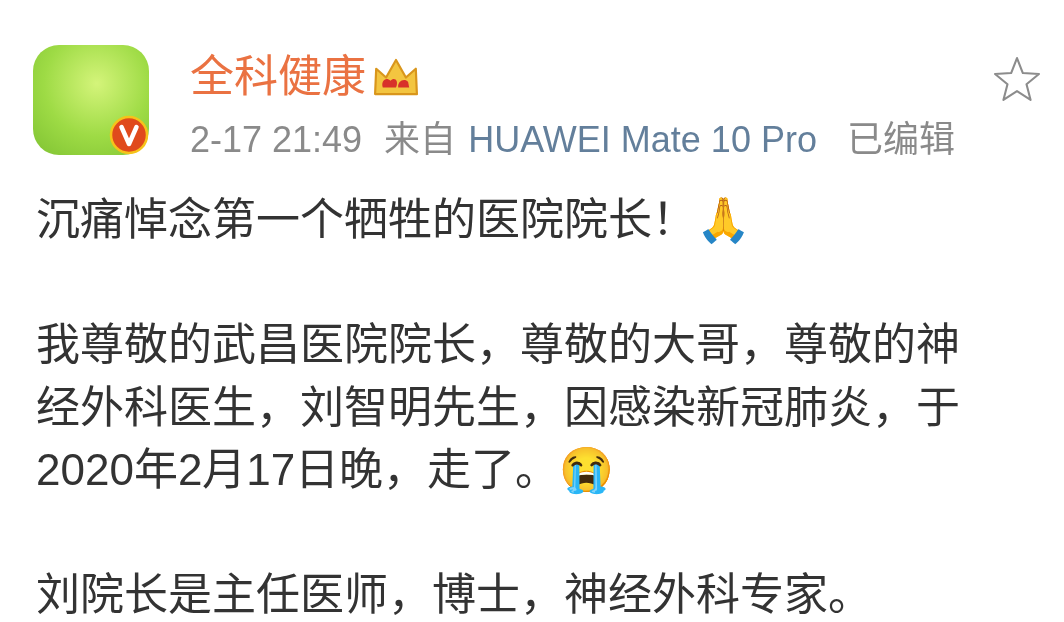 Image resolution: width=1064 pixels, height=622 pixels. I want to click on source-label: 来自, so click(420, 139).